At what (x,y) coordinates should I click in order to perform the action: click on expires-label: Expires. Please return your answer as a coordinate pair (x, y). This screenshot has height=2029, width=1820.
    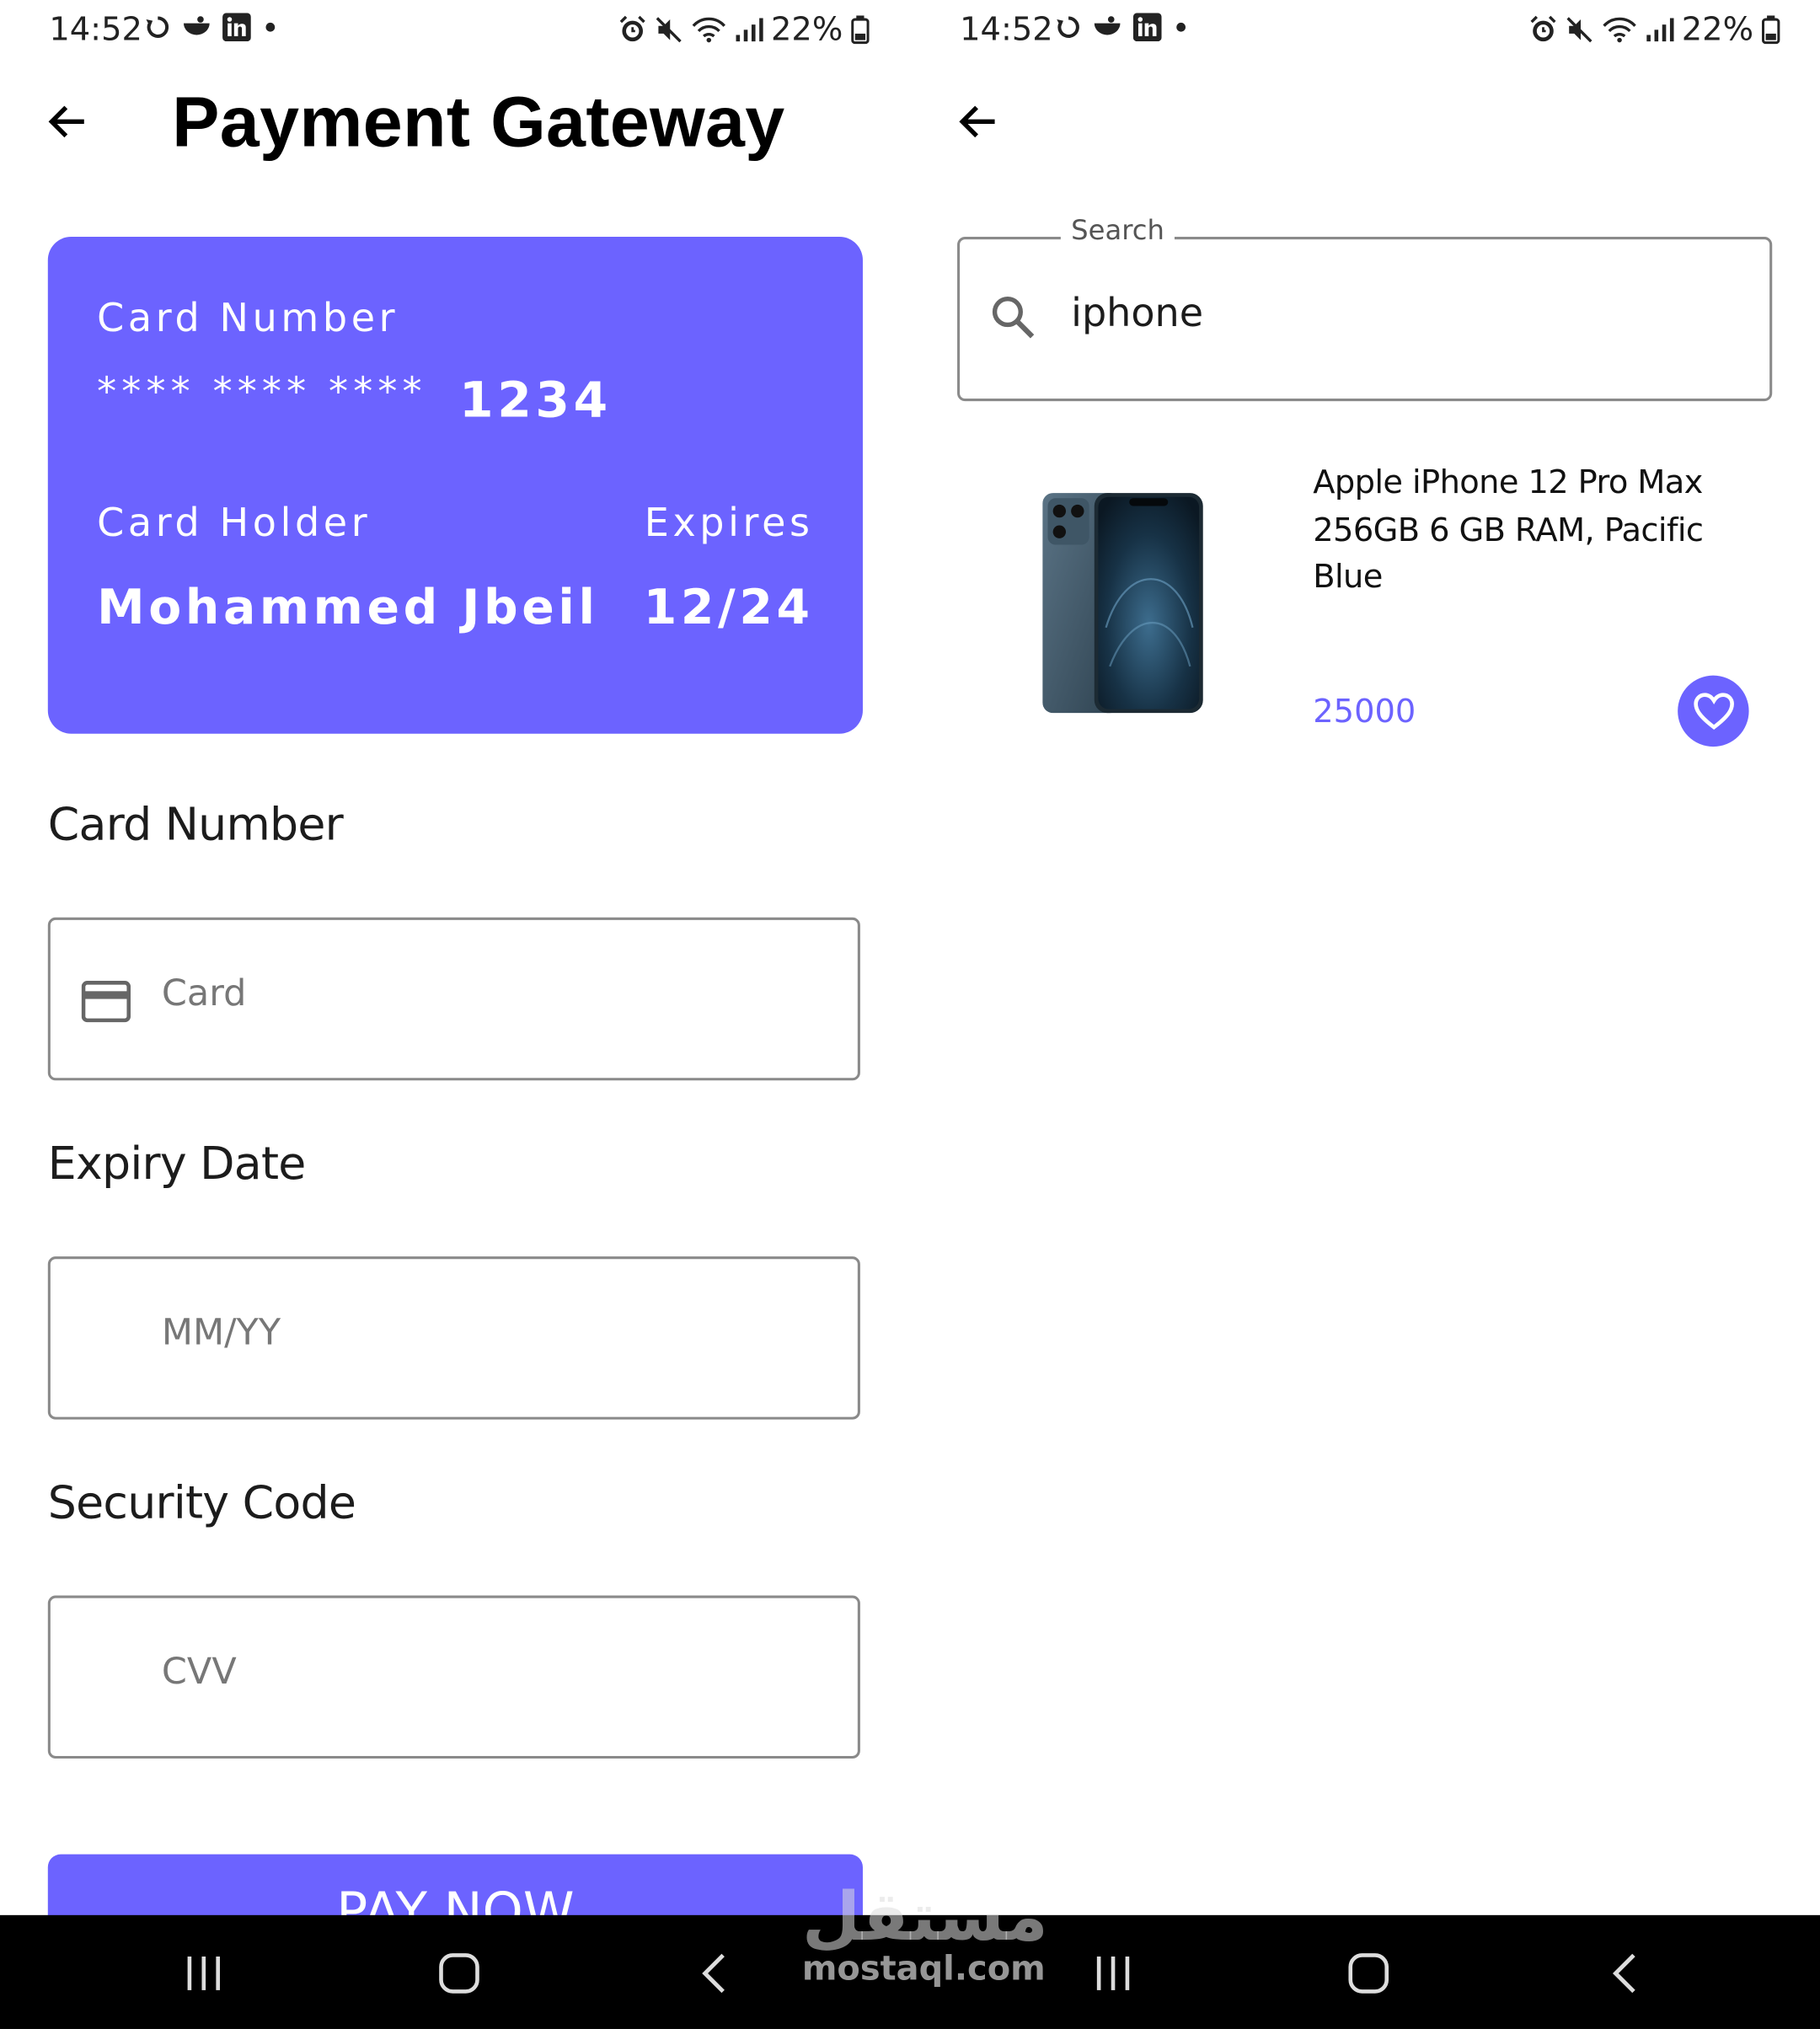
    Looking at the image, I should click on (729, 524).